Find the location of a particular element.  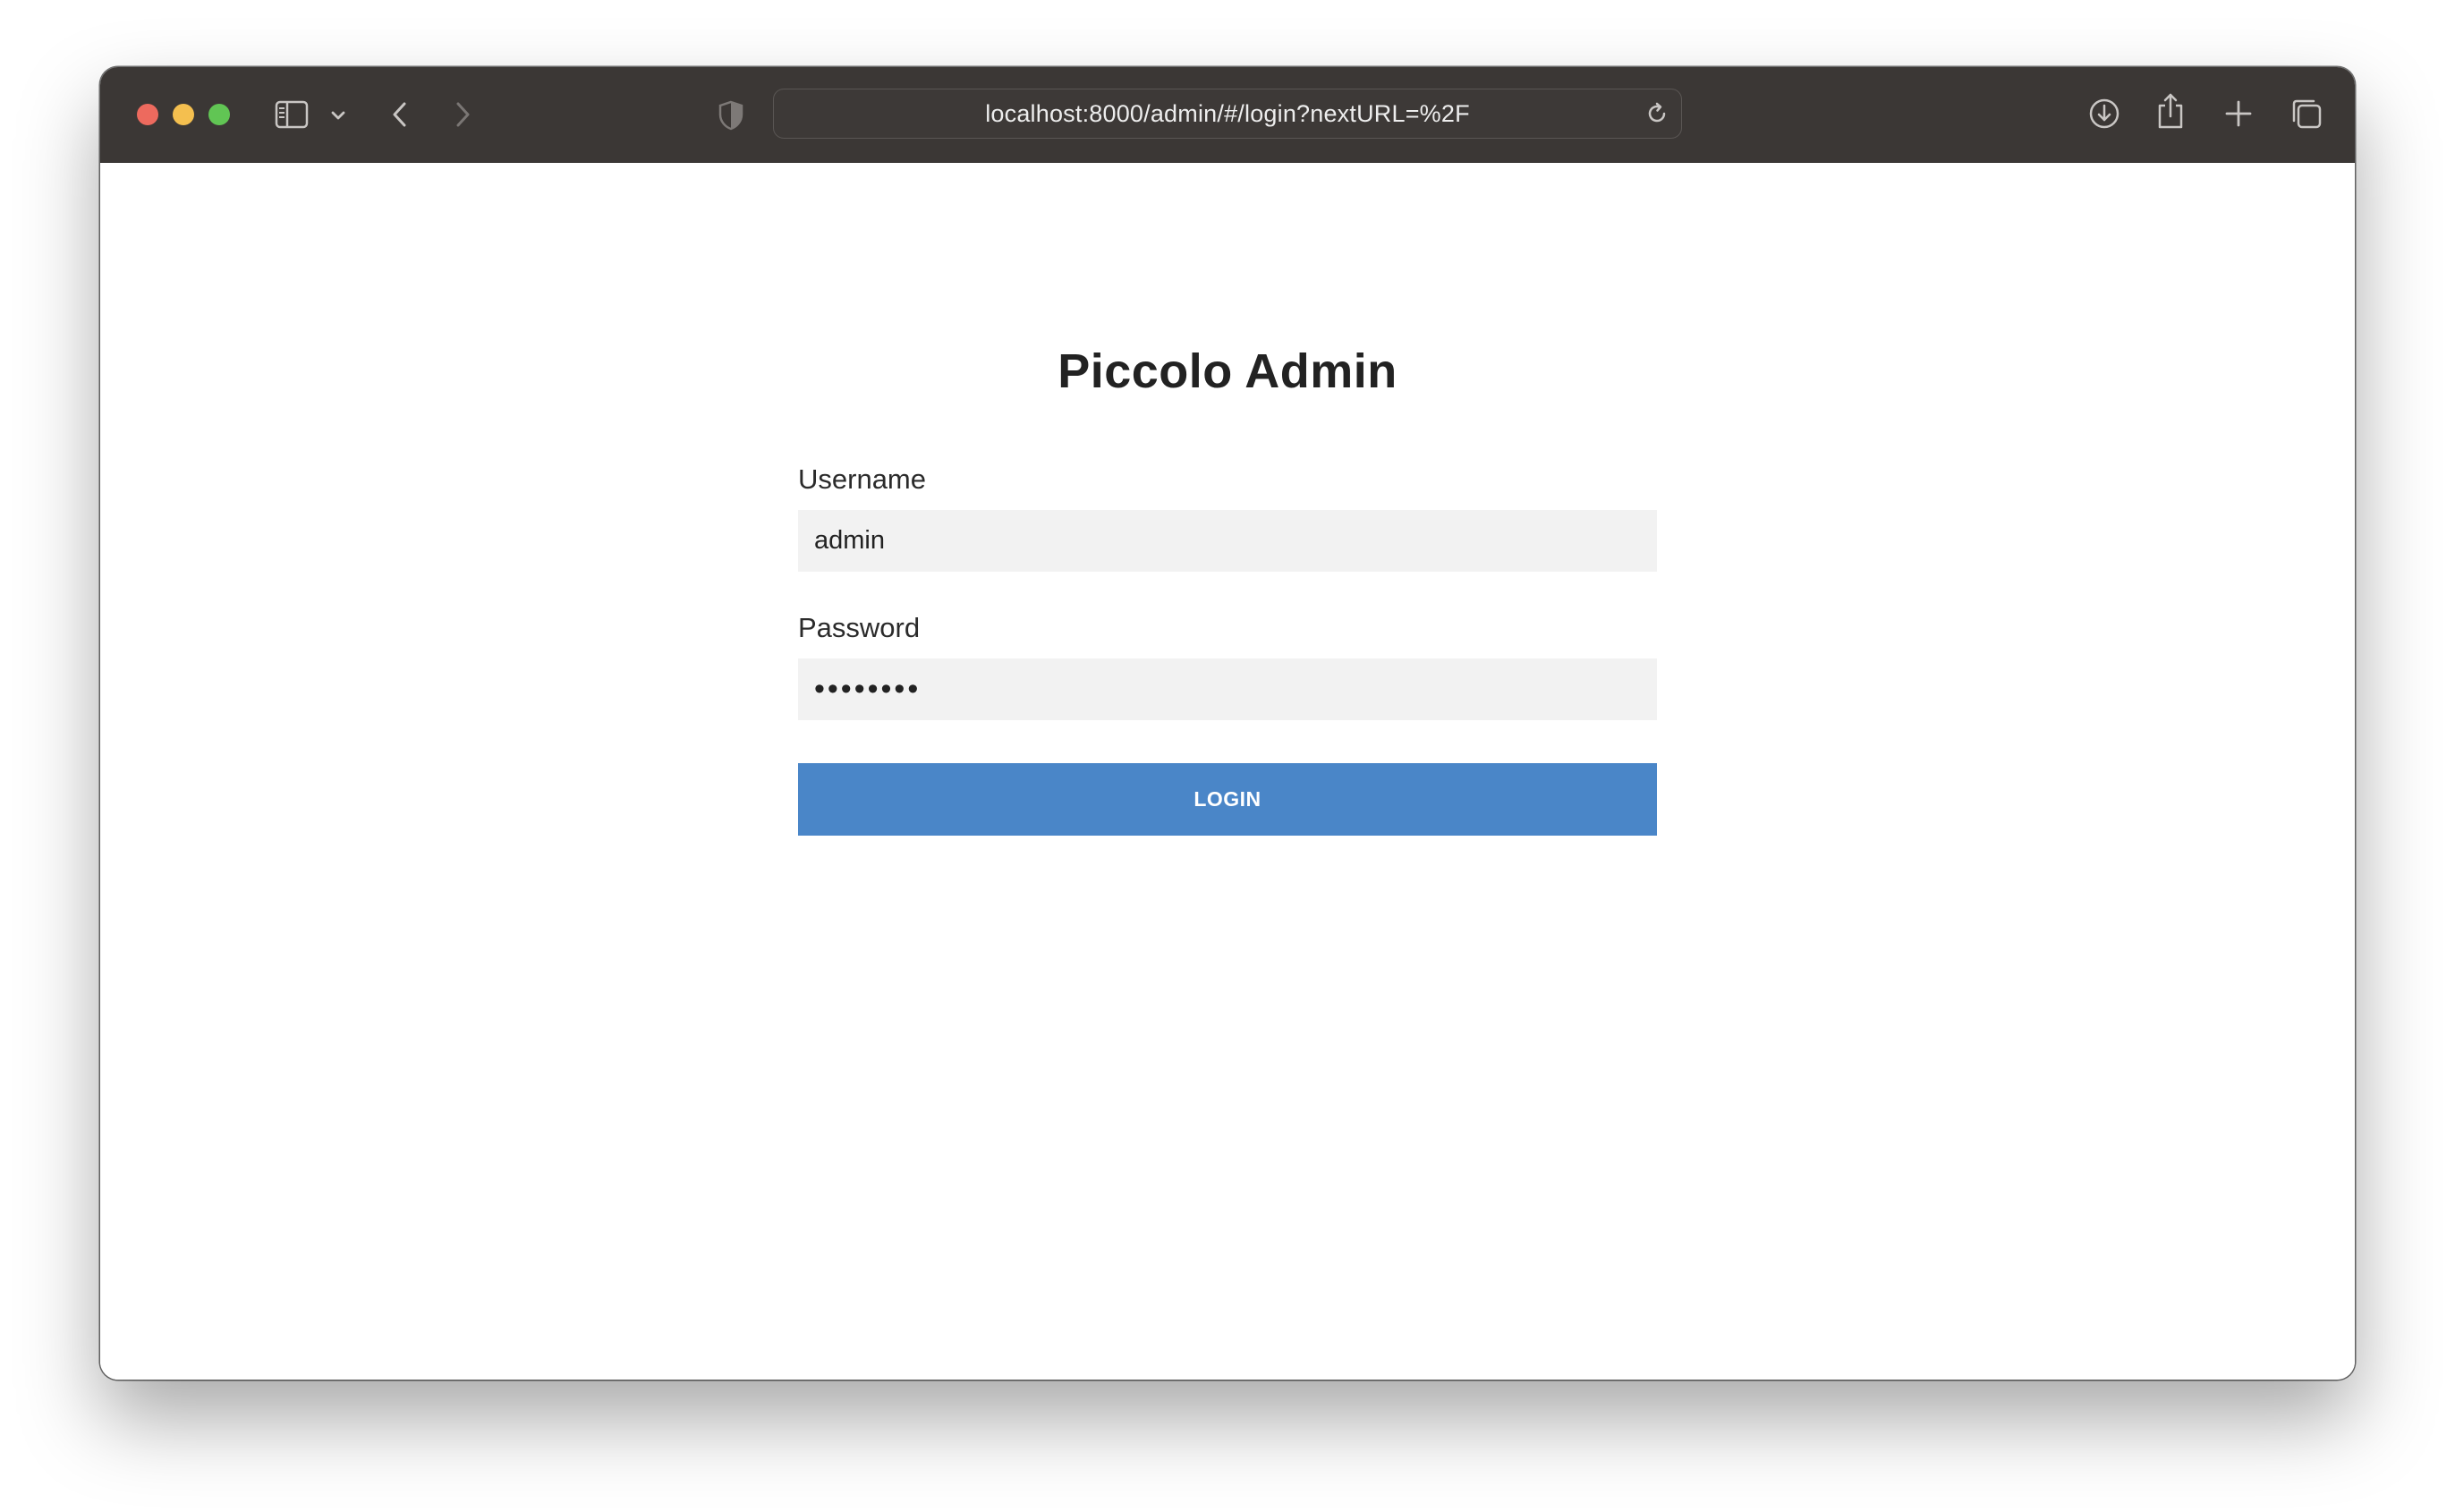

share-icon is located at coordinates (2170, 111).